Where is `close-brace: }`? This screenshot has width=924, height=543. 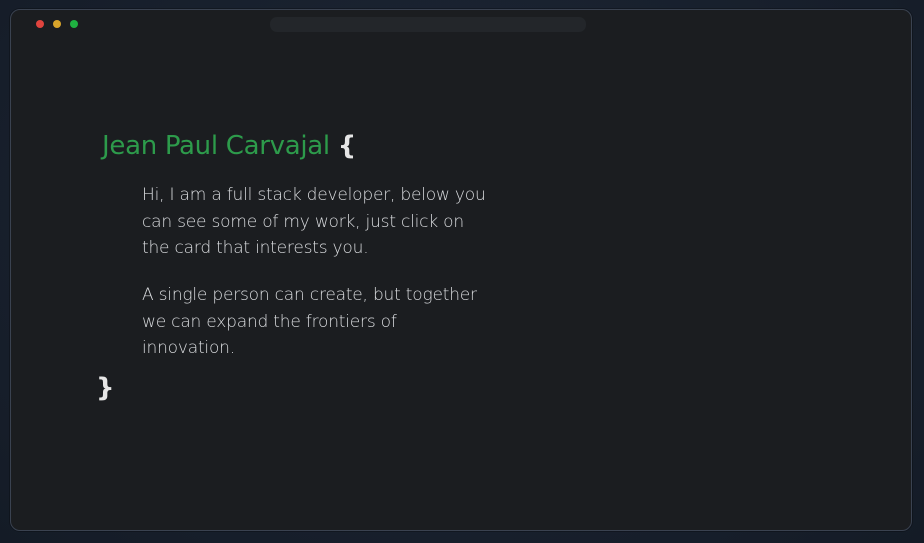 close-brace: } is located at coordinates (105, 388).